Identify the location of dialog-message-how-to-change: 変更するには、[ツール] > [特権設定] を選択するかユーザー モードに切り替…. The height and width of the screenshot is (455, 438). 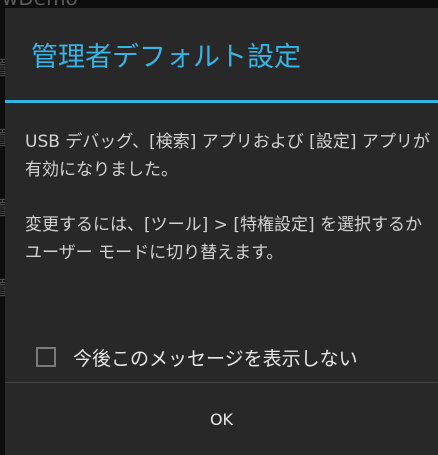
(223, 239).